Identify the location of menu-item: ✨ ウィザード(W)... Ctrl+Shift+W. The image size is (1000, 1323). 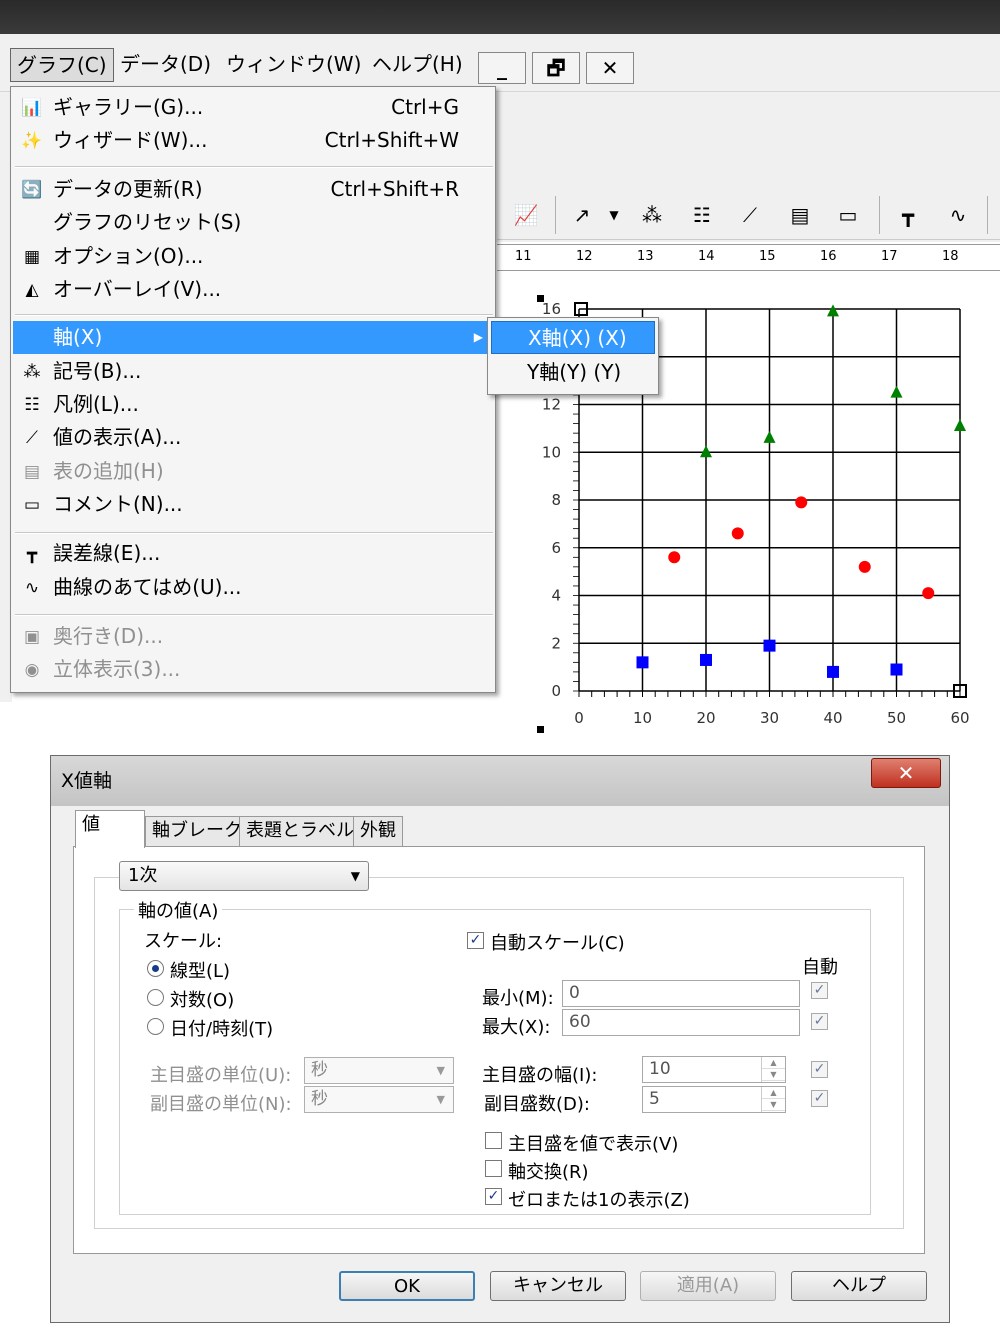
(253, 140).